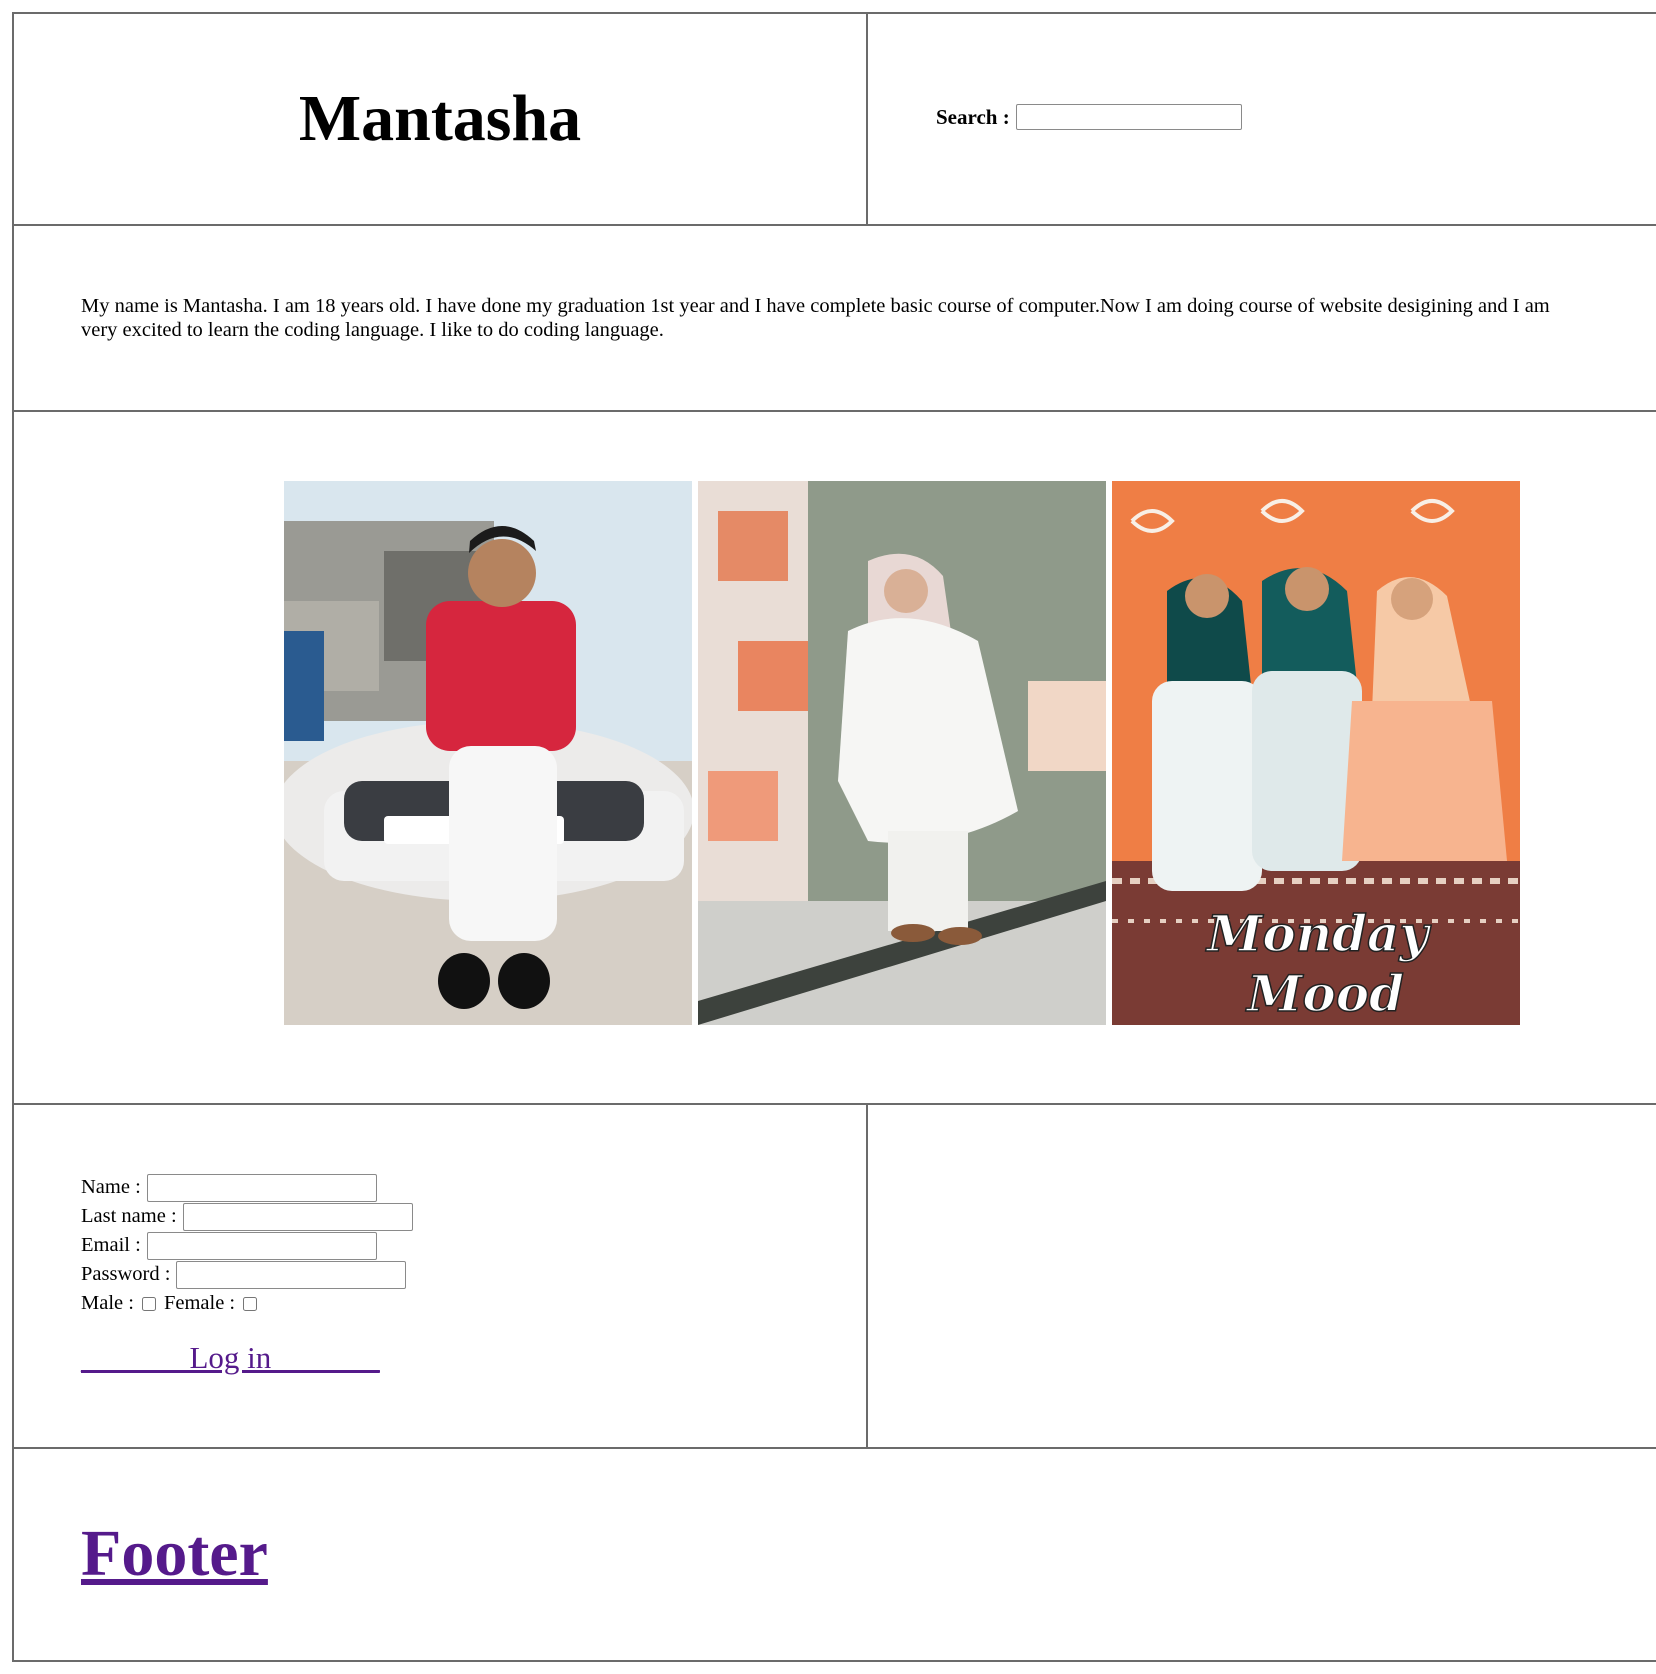  What do you see at coordinates (1128, 117) in the screenshot?
I see `search-input` at bounding box center [1128, 117].